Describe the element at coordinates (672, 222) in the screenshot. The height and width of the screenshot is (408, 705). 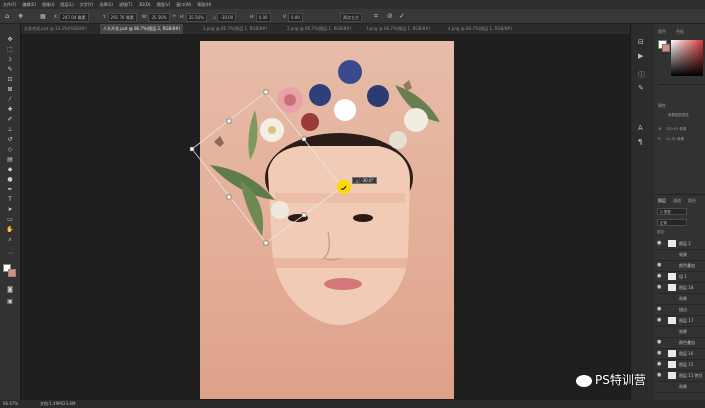
I see `blend-mode-select: 正常` at that location.